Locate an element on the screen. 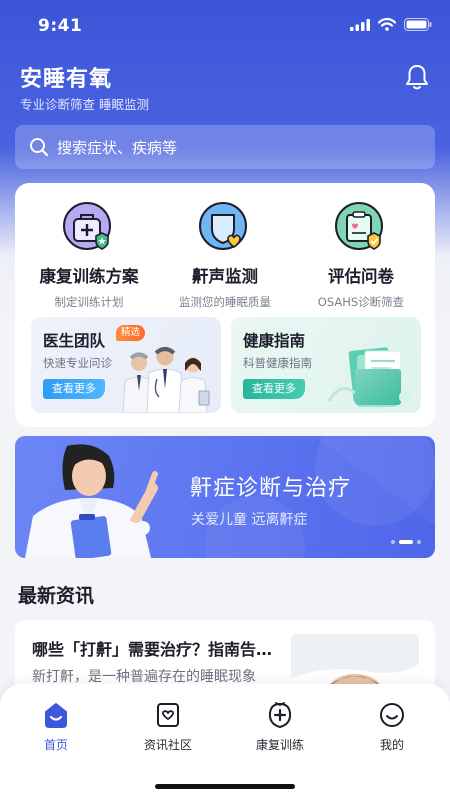 This screenshot has height=800, width=450. health-guide-card: 健康指南 科普健康指南 查看更多 is located at coordinates (326, 365).